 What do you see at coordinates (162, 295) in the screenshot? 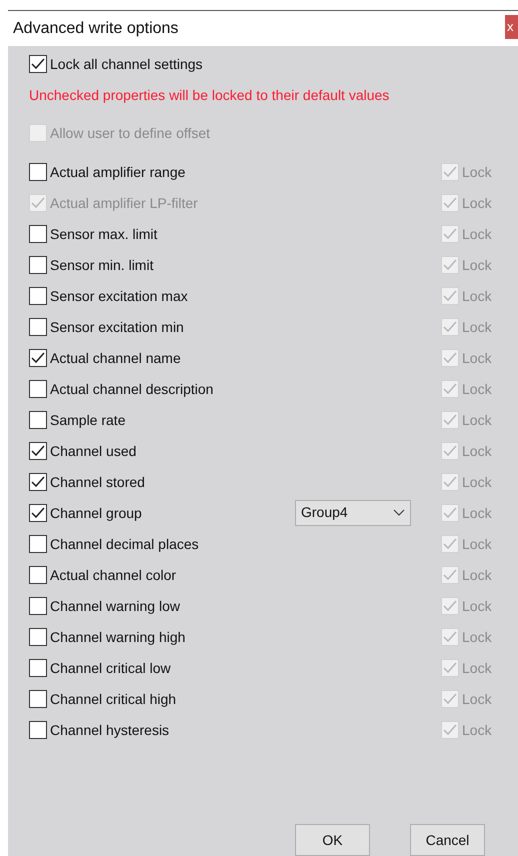
I see `property-checkbox: Sensor excitation max` at bounding box center [162, 295].